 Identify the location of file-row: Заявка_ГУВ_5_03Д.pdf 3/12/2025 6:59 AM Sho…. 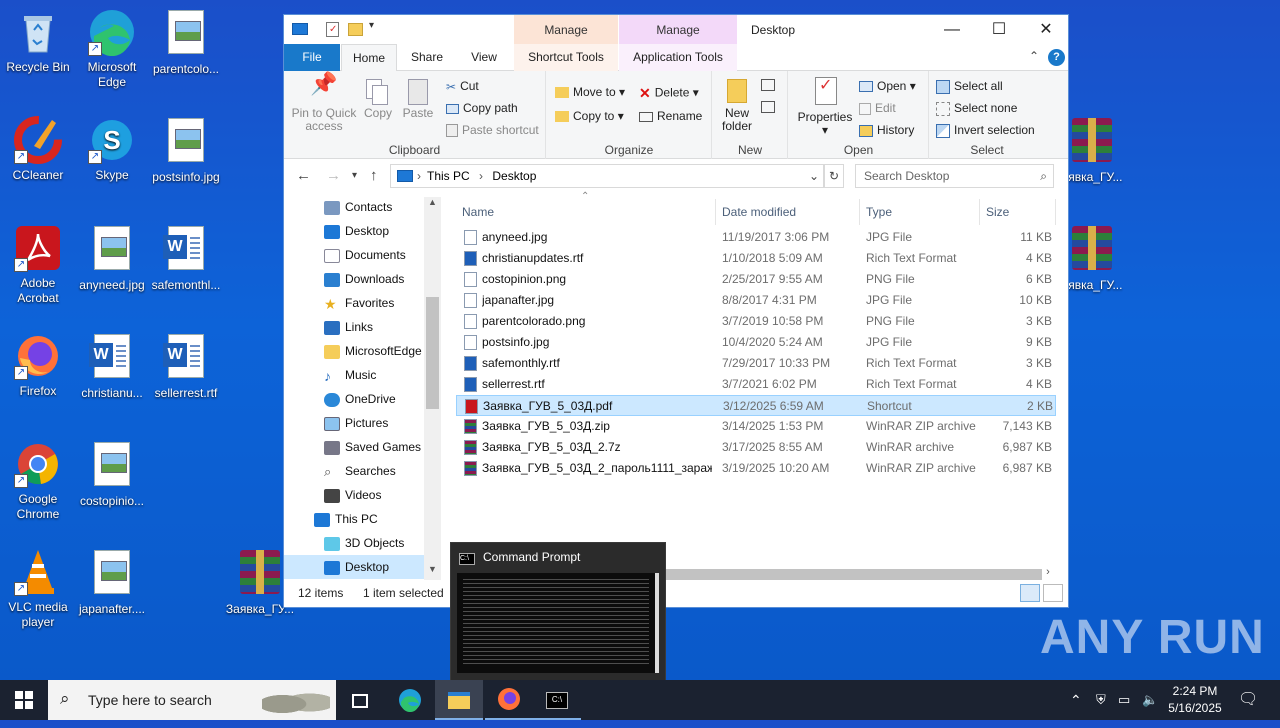
(756, 405).